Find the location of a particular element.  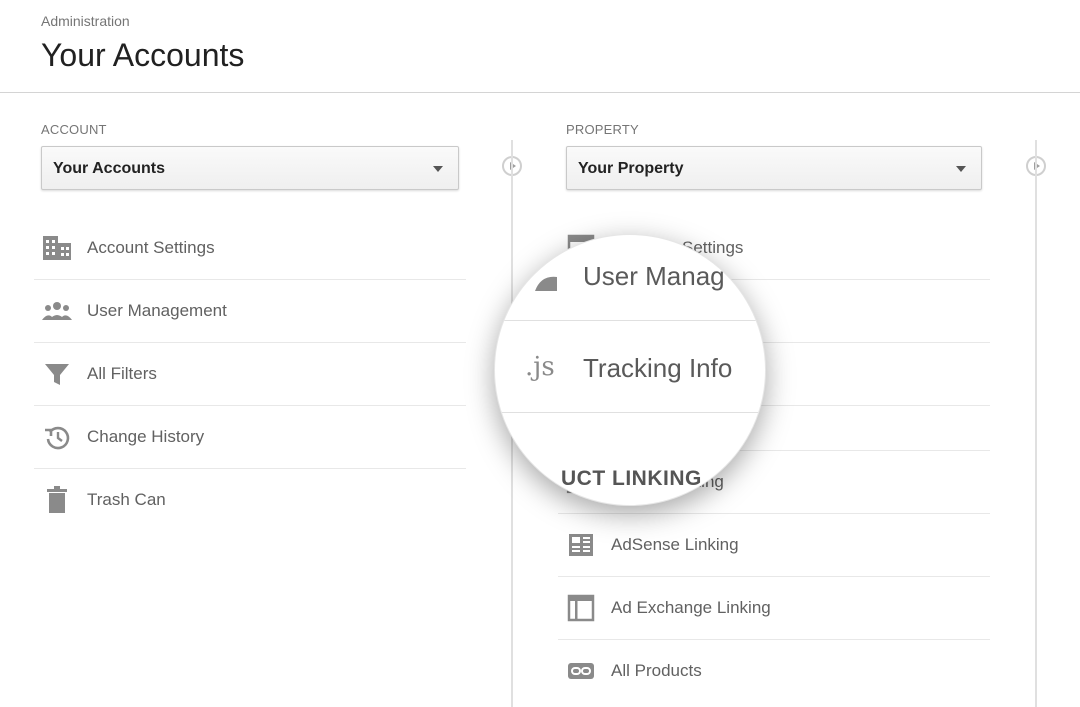

product-linking-heading: UCT LINKING is located at coordinates (631, 478).